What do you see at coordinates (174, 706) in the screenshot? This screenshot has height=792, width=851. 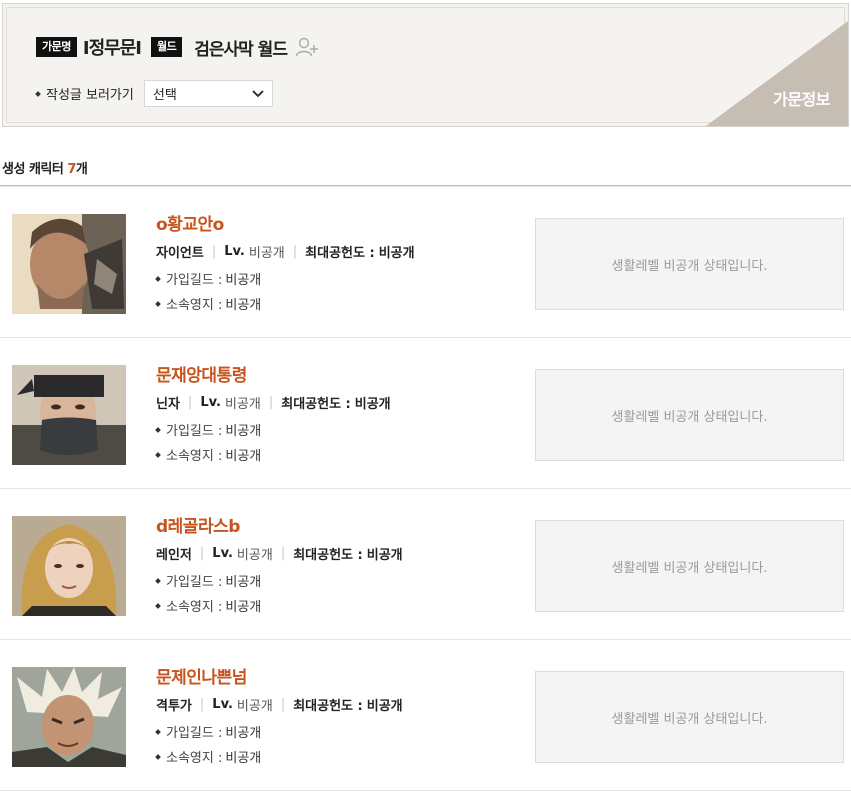 I see `character-class: 격투가` at bounding box center [174, 706].